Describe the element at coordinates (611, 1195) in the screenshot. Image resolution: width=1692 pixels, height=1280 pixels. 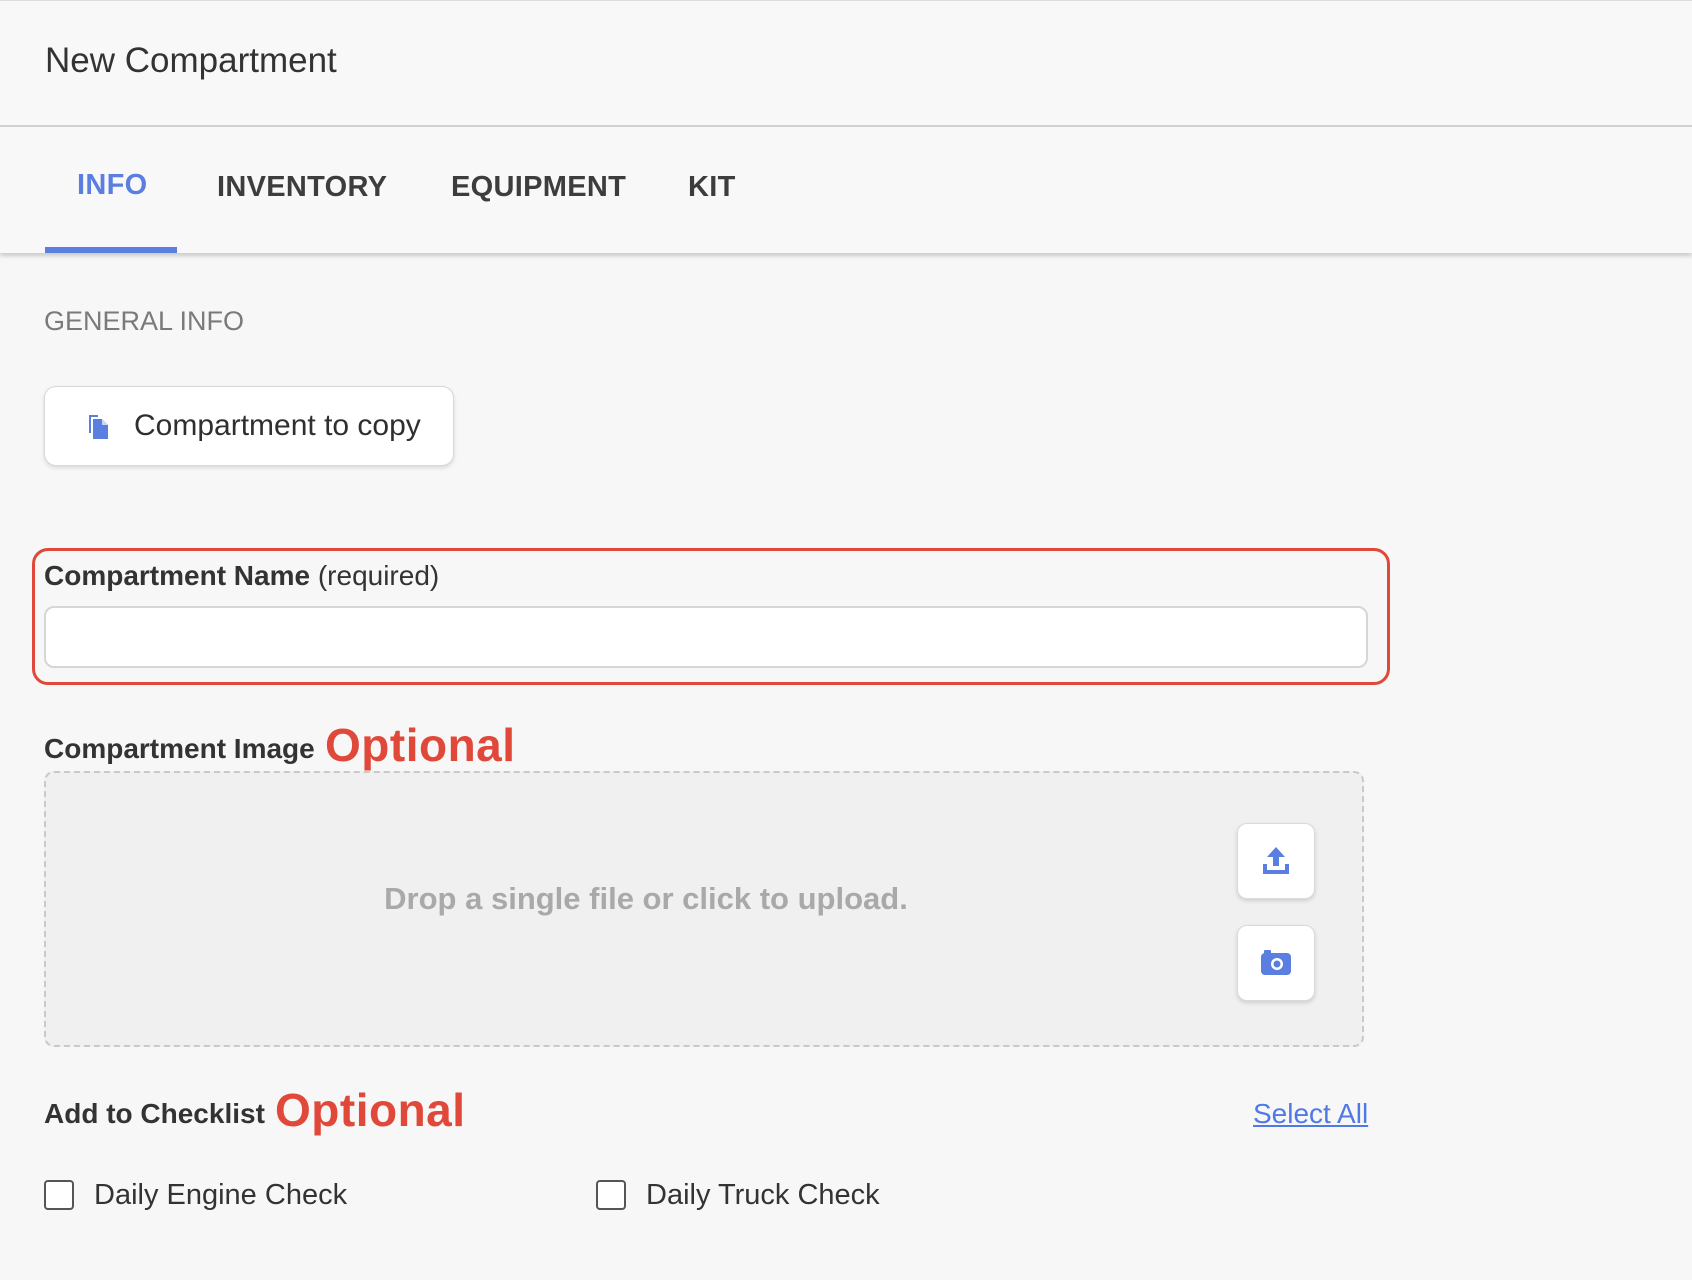
I see `daily-truck-check-checkbox` at that location.